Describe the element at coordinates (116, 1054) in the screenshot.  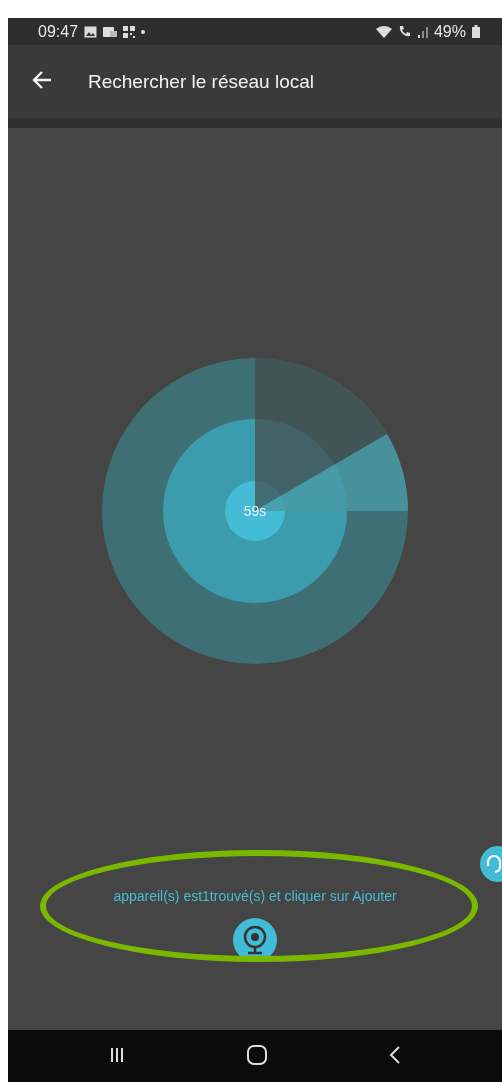
I see `three-bars-icon` at that location.